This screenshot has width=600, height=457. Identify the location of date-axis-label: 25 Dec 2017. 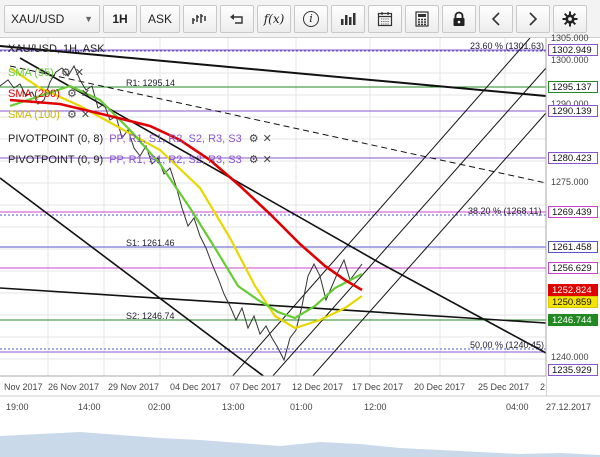
(504, 387).